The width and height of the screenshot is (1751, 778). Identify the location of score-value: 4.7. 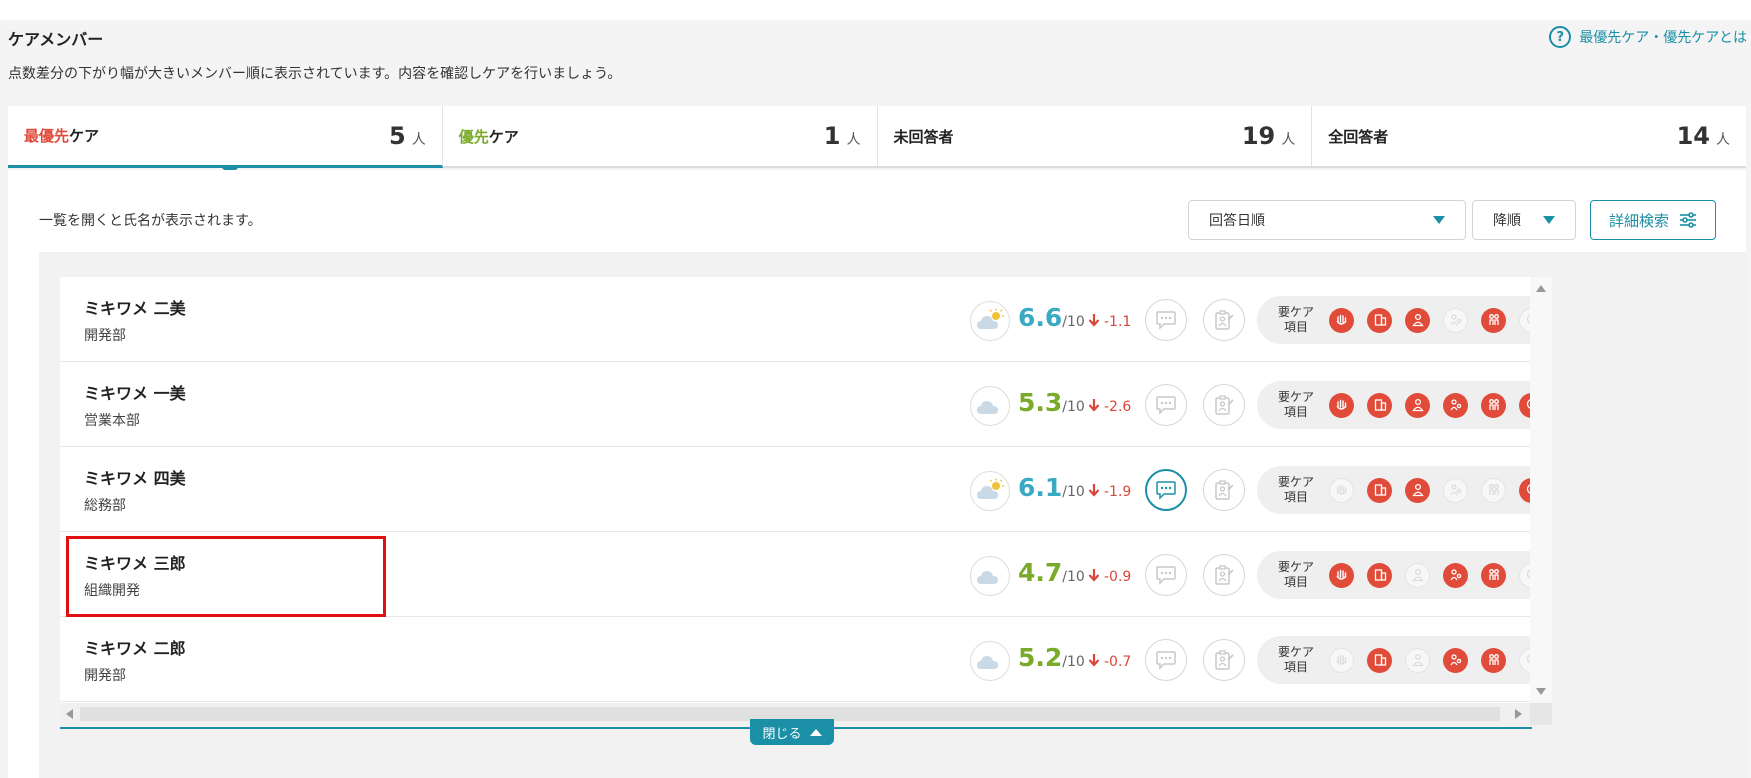
(1040, 572).